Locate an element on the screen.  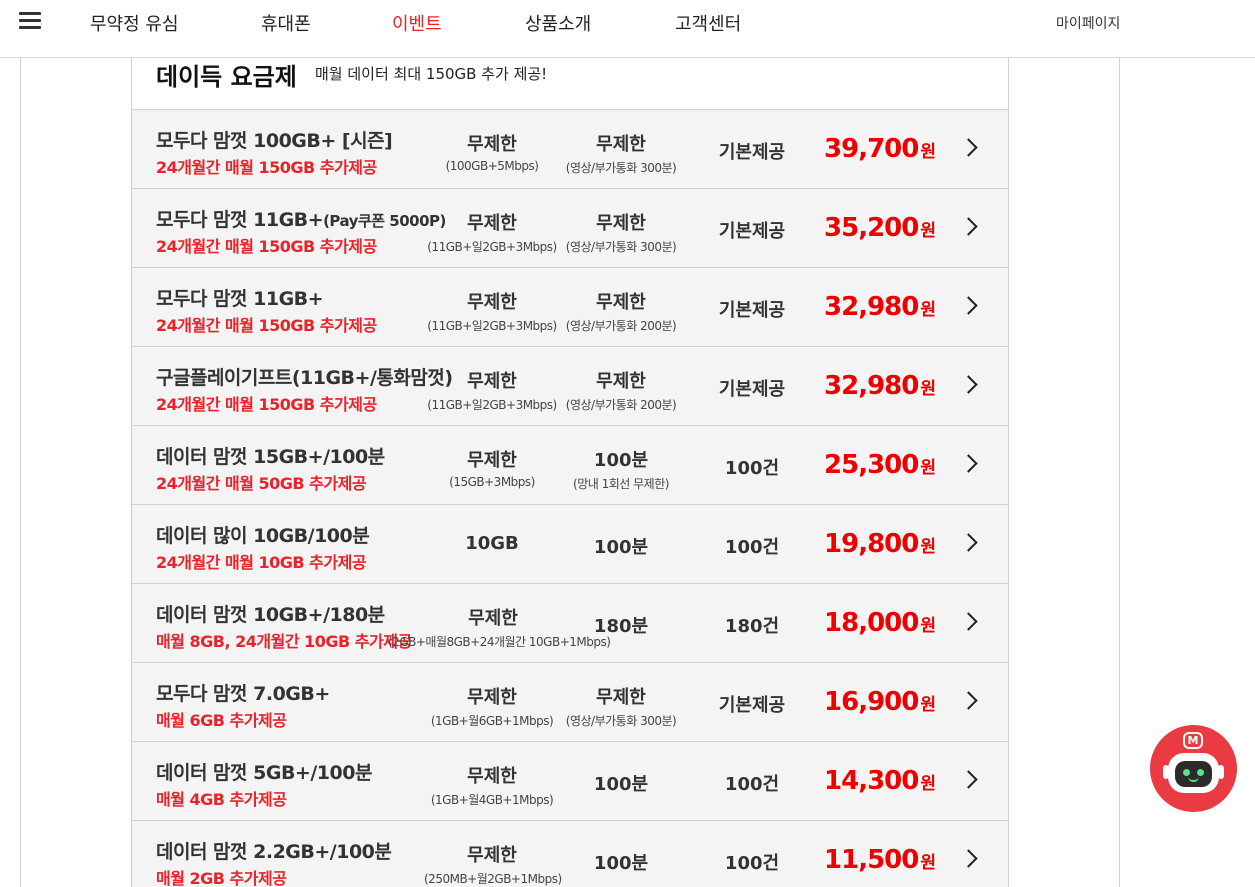
plan-price: 35,200 원 is located at coordinates (880, 228).